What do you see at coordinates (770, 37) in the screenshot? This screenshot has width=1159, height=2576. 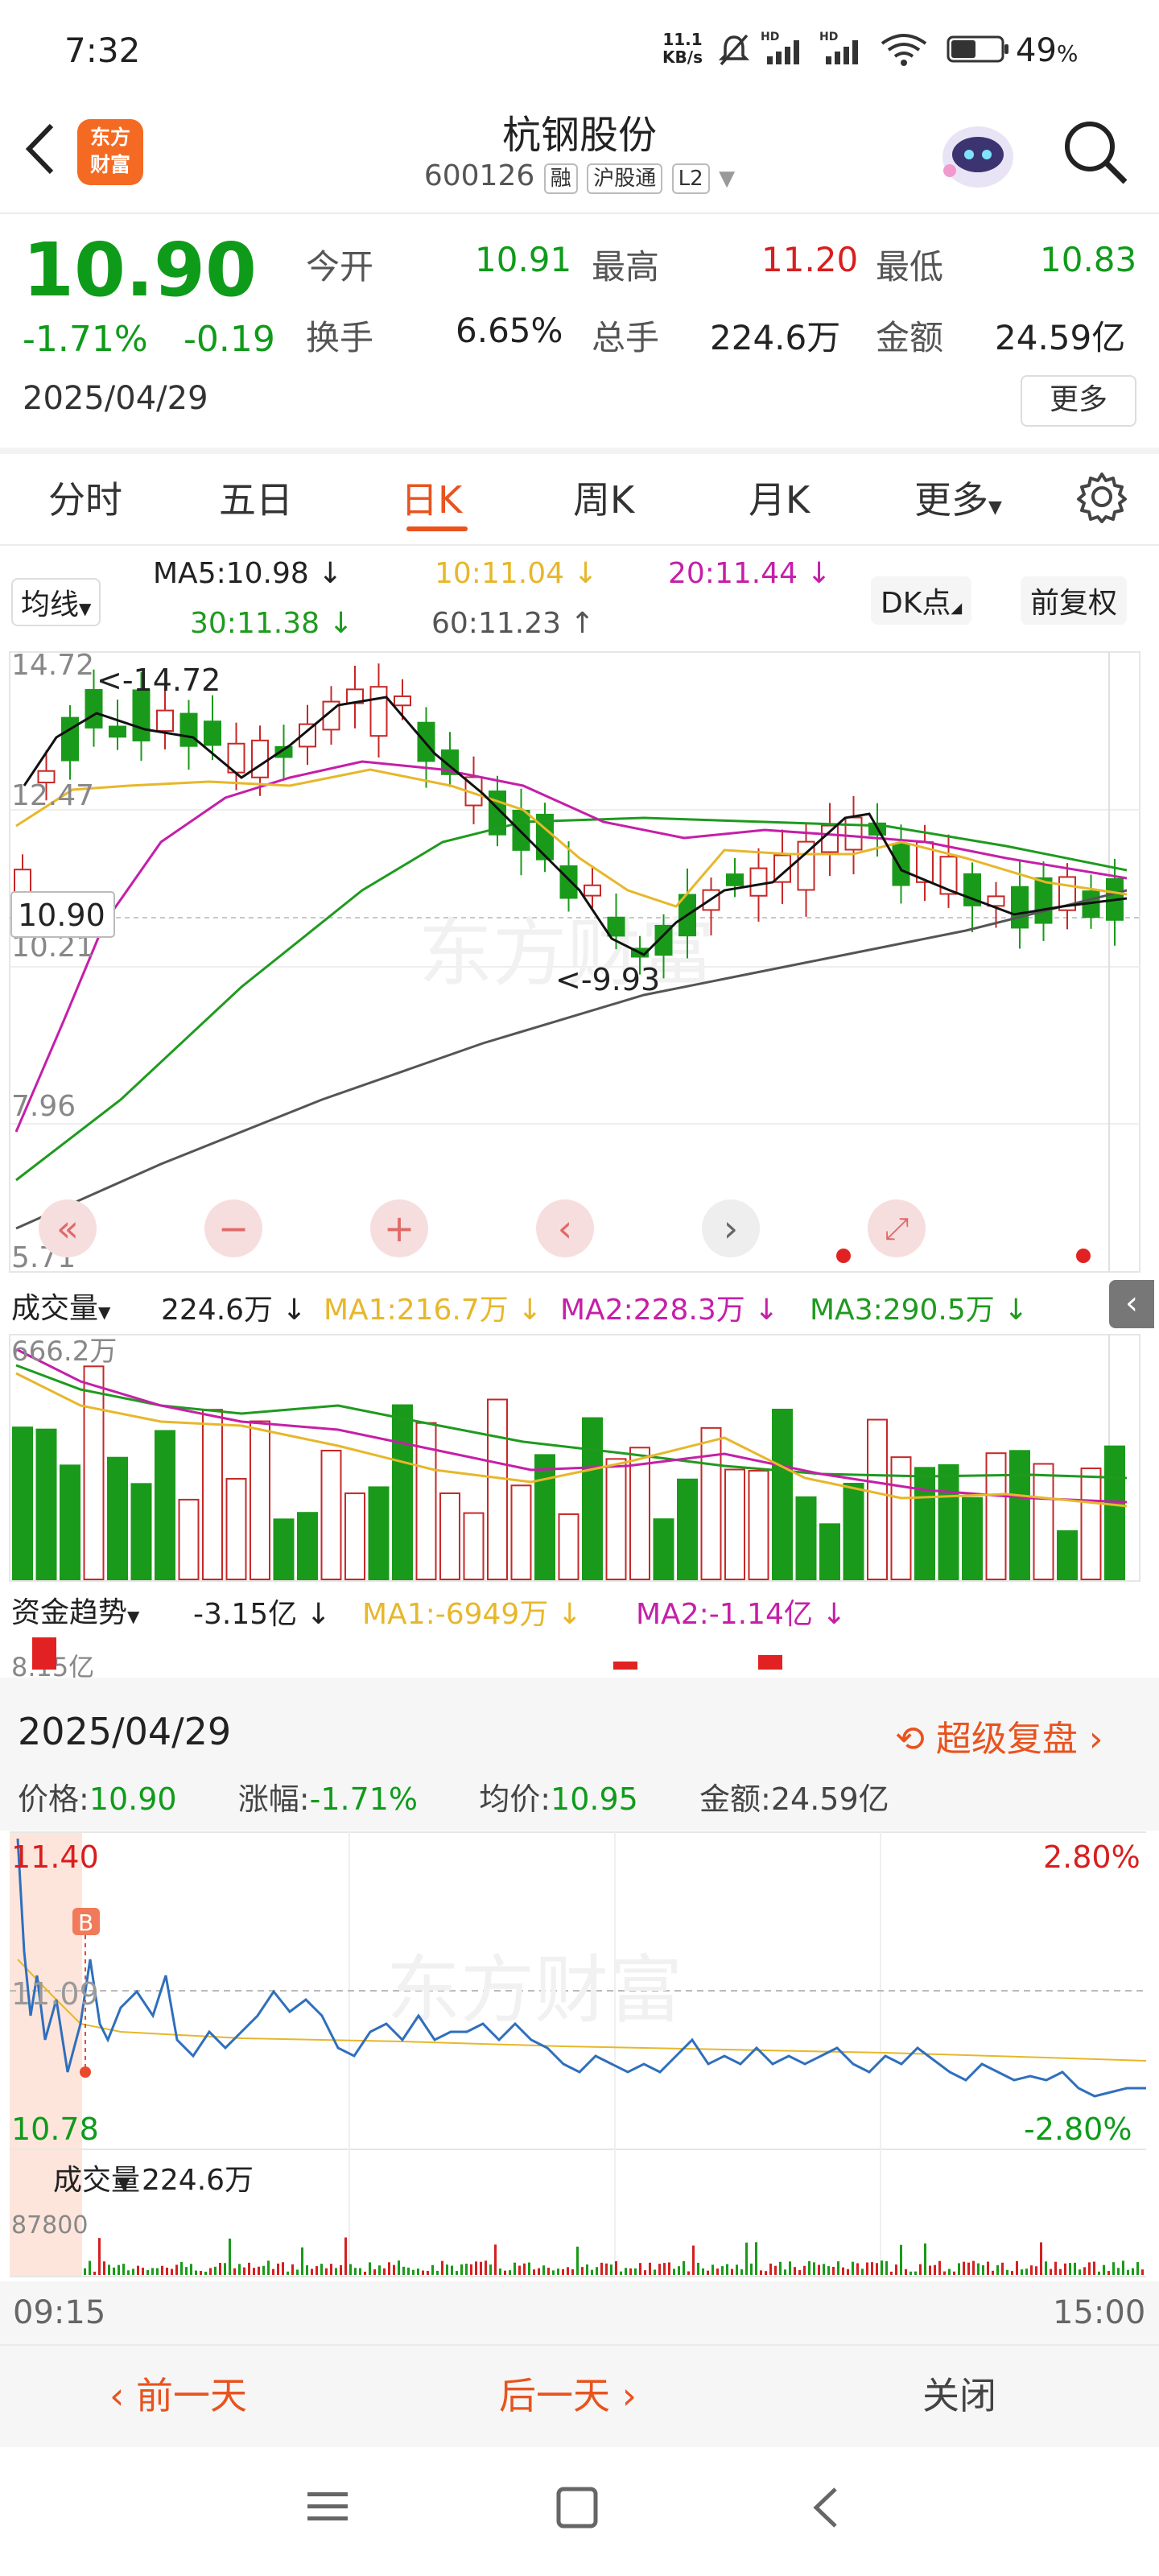 I see `svg-text: HD` at bounding box center [770, 37].